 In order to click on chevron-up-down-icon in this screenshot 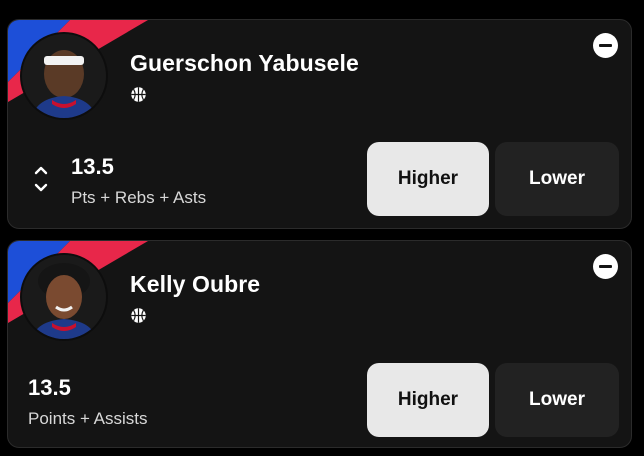, I will do `click(41, 179)`.